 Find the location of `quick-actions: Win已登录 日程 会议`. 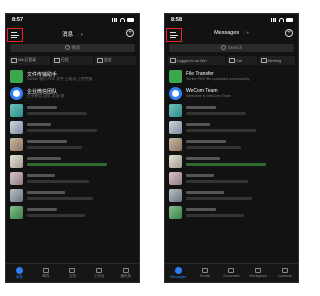

quick-actions: Win已登录 日程 会议 is located at coordinates (72, 60).